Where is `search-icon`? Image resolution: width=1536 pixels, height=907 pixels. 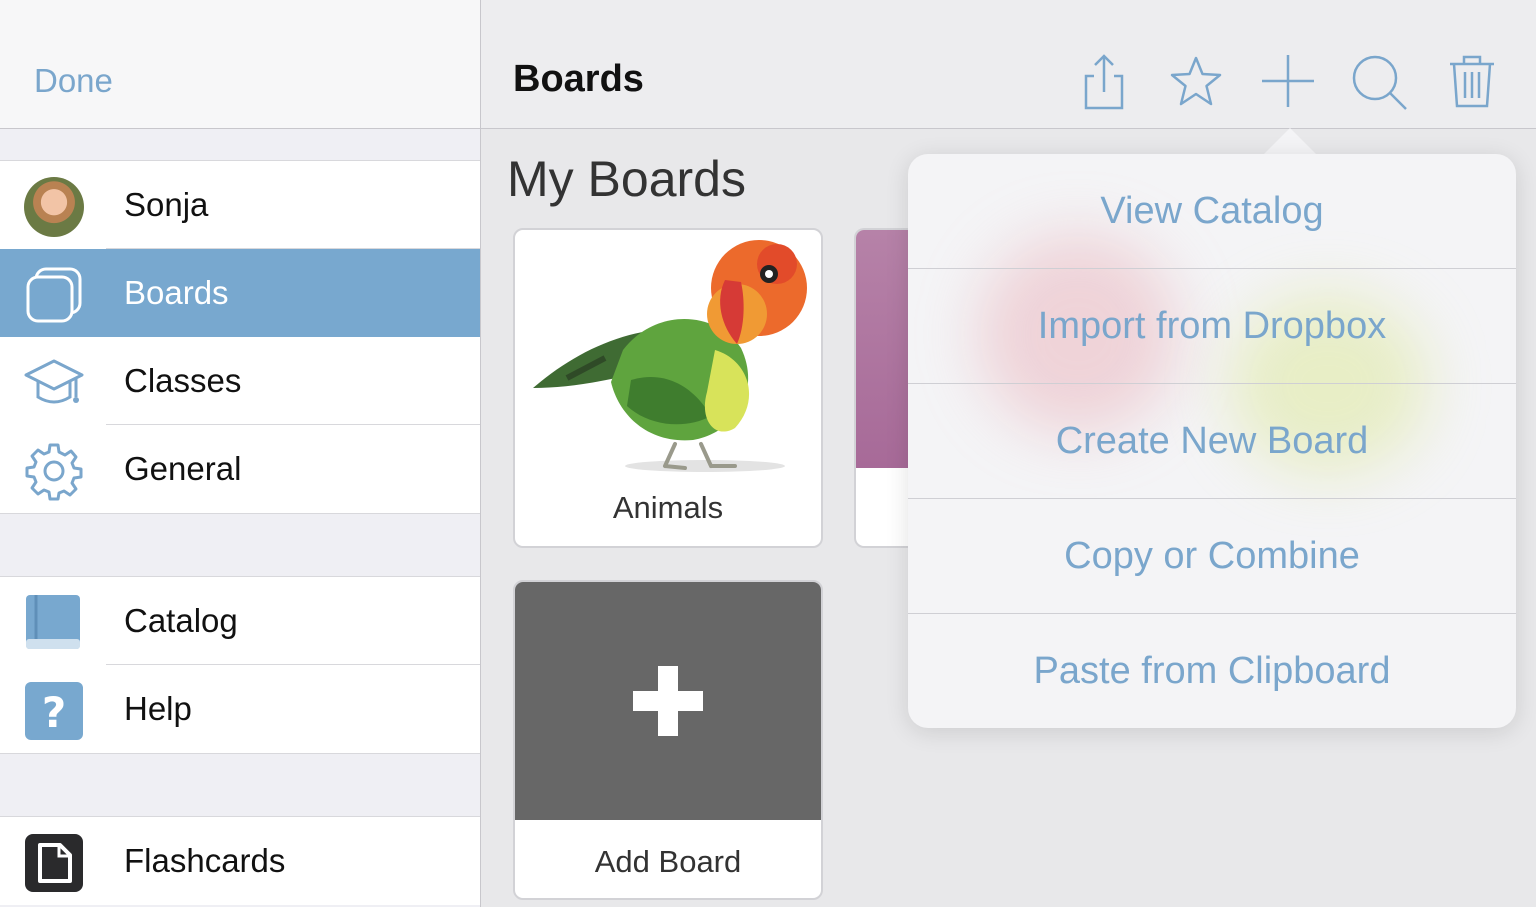
search-icon is located at coordinates (1379, 82).